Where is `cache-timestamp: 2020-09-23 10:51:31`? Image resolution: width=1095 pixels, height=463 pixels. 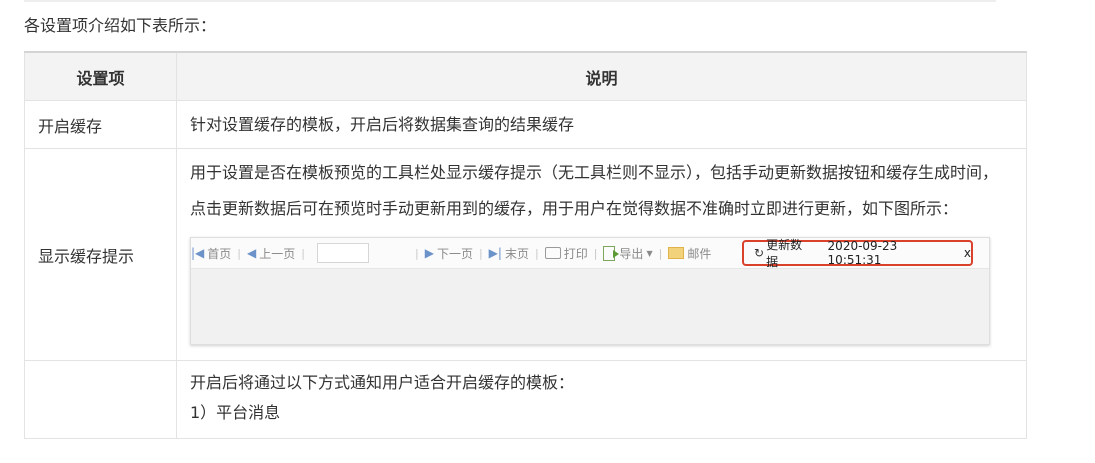
cache-timestamp: 2020-09-23 10:51:31 is located at coordinates (862, 253).